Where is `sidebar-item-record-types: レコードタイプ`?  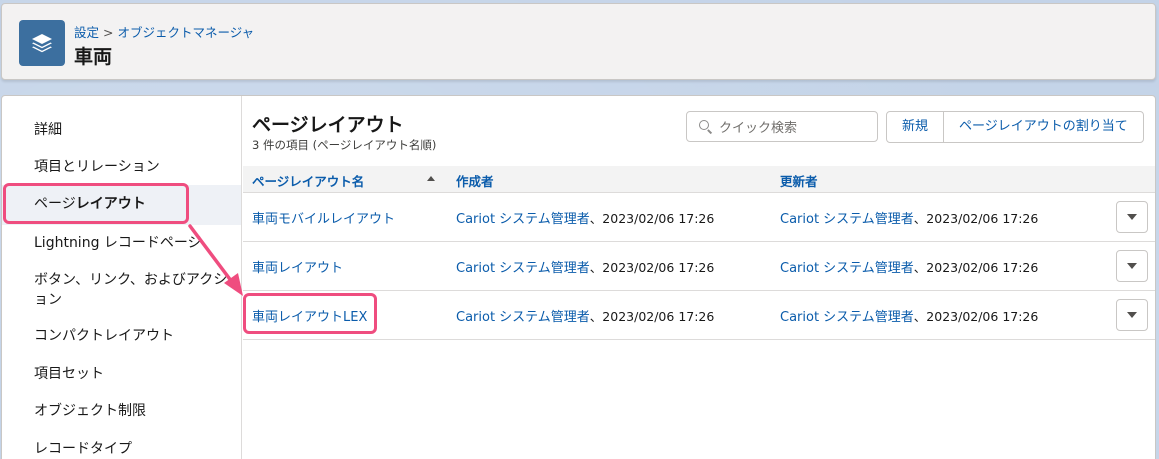
sidebar-item-record-types: レコードタイプ is located at coordinates (121, 449).